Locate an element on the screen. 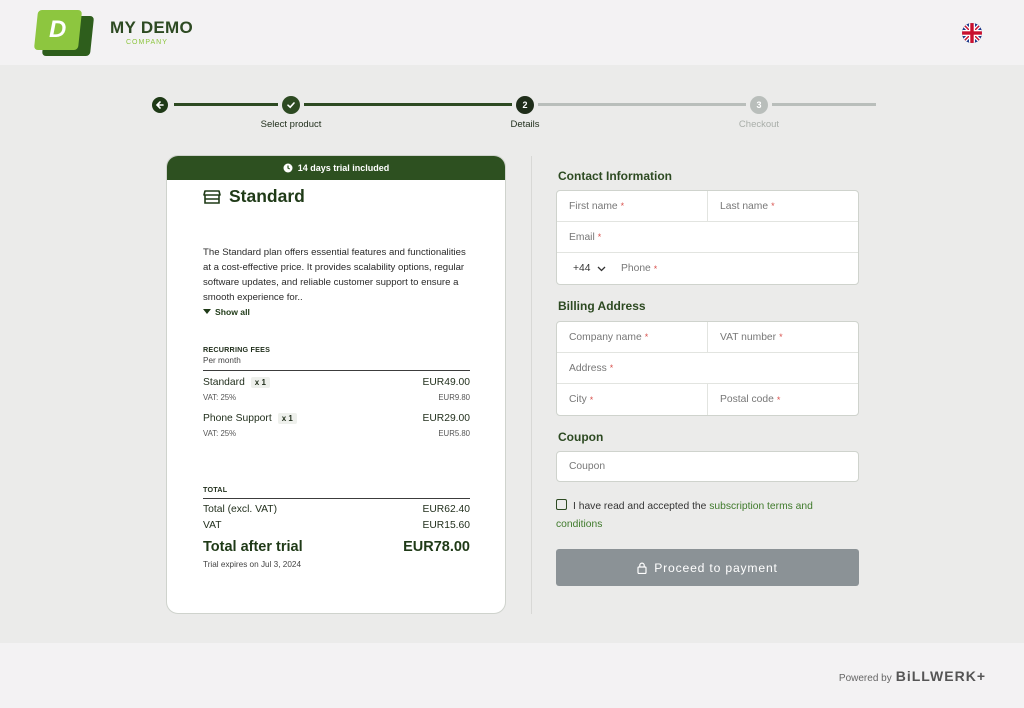 This screenshot has width=1024, height=708. billwerk-logo: BiLLWERK+ is located at coordinates (940, 676).